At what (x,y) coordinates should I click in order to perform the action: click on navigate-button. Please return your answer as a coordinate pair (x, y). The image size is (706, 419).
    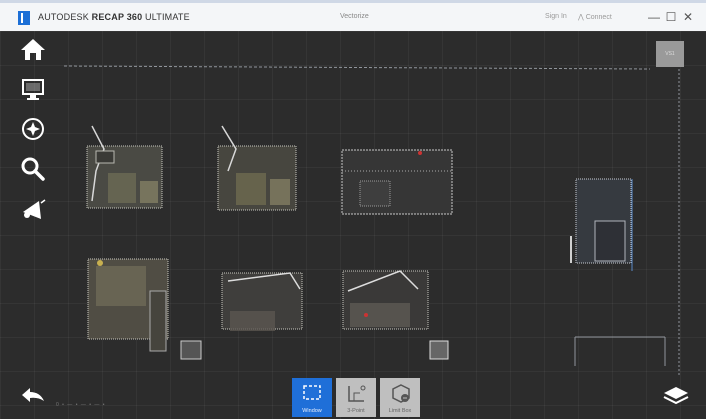
    Looking at the image, I should click on (33, 129).